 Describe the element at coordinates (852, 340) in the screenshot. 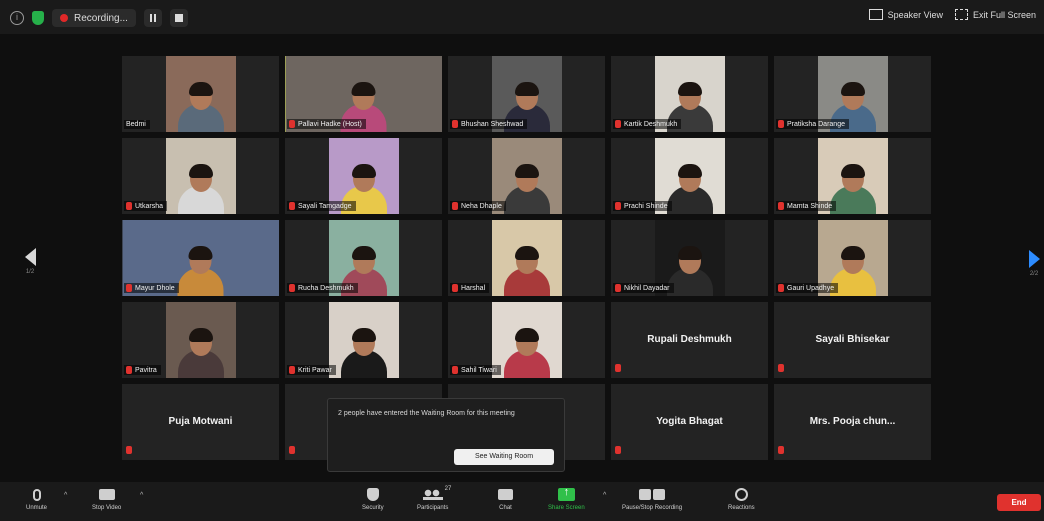

I see `participant-tile: Sayali Bhisekar` at that location.